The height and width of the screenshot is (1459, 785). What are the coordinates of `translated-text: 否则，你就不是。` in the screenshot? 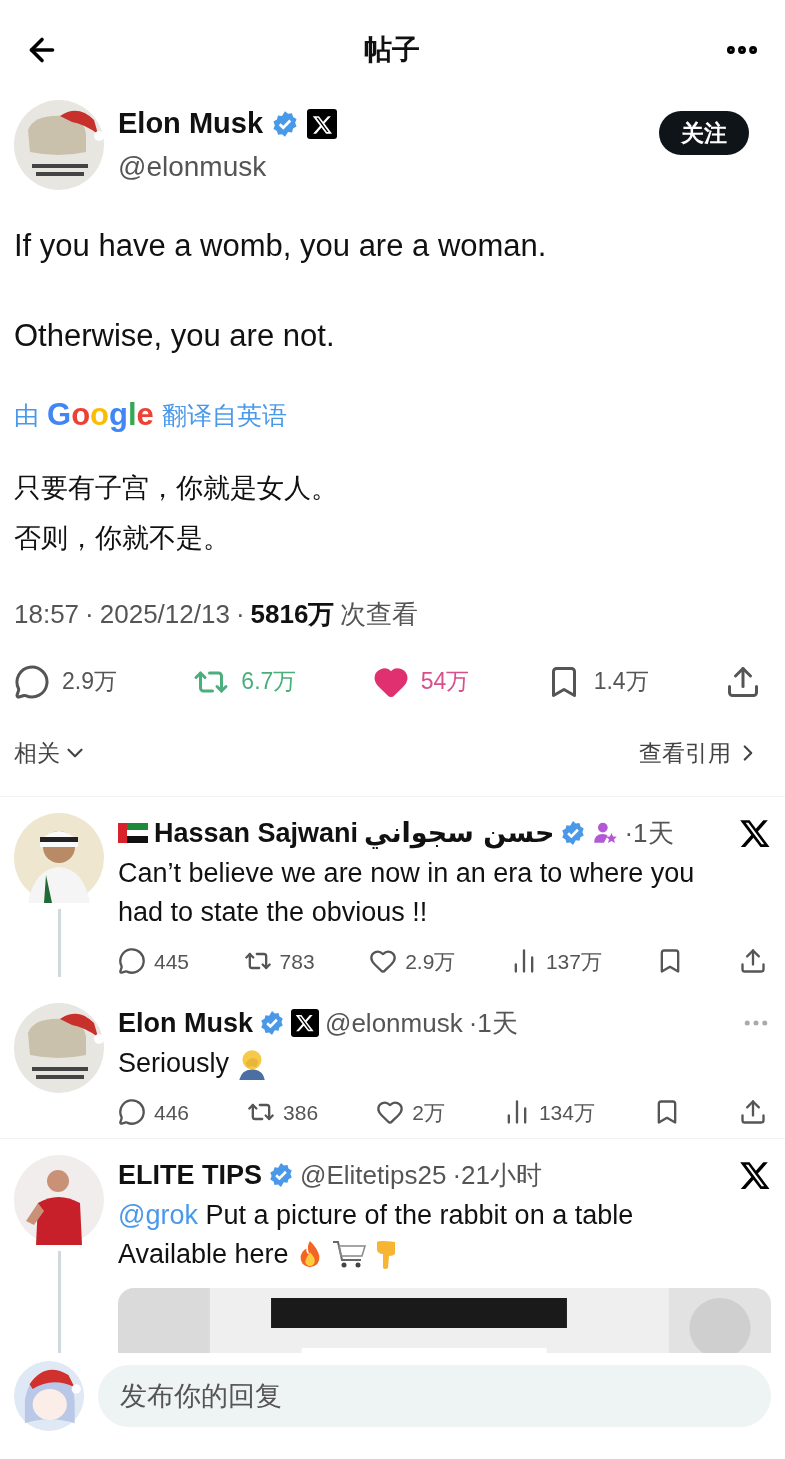 It's located at (122, 538).